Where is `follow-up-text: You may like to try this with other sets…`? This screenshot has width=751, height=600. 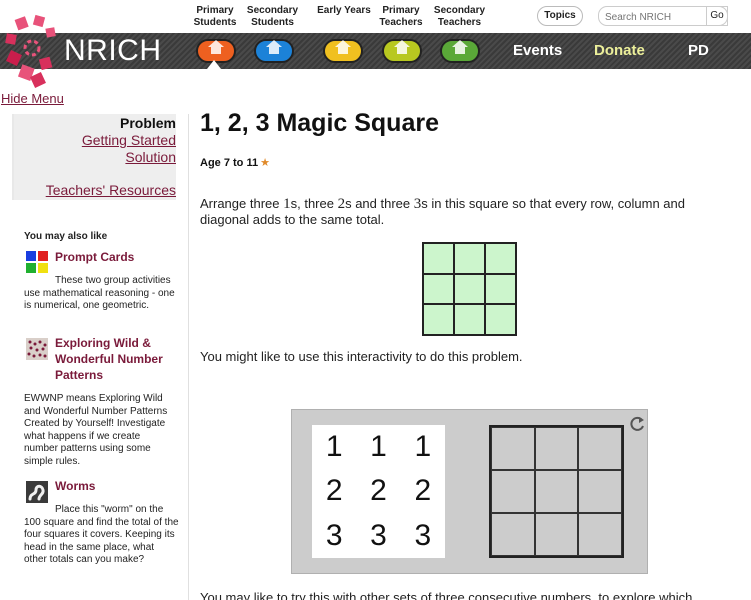 follow-up-text: You may like to try this with other sets… is located at coordinates (446, 595).